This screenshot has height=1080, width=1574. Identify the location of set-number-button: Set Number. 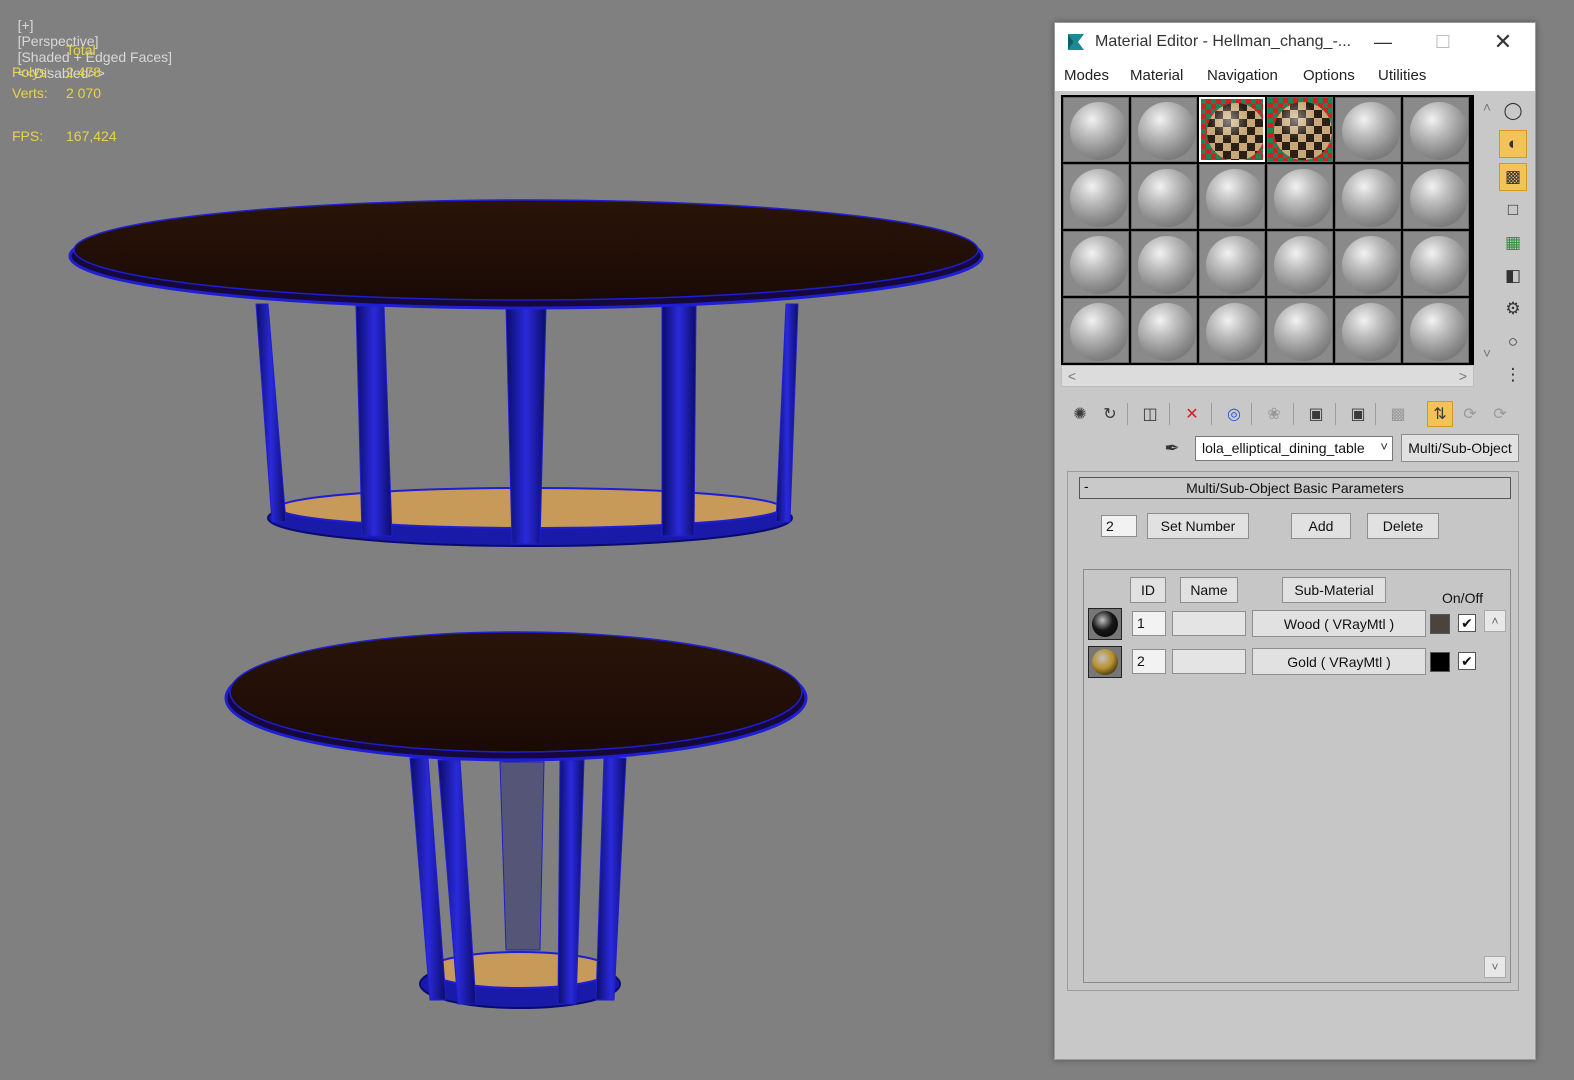
(1198, 526).